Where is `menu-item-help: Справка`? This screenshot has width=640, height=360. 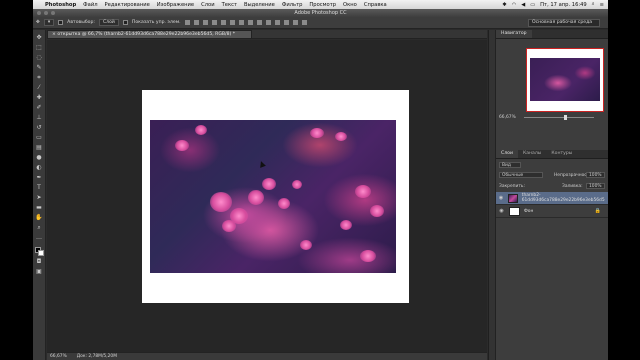
menu-item-help: Справка is located at coordinates (375, 5).